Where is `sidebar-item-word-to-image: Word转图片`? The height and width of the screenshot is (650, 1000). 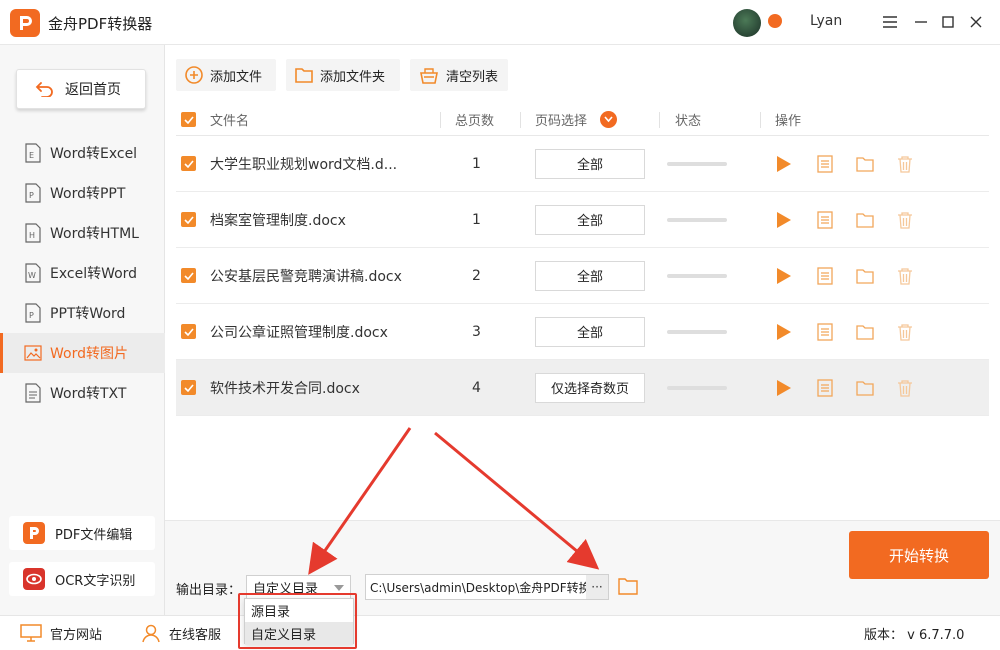 sidebar-item-word-to-image: Word转图片 is located at coordinates (82, 353).